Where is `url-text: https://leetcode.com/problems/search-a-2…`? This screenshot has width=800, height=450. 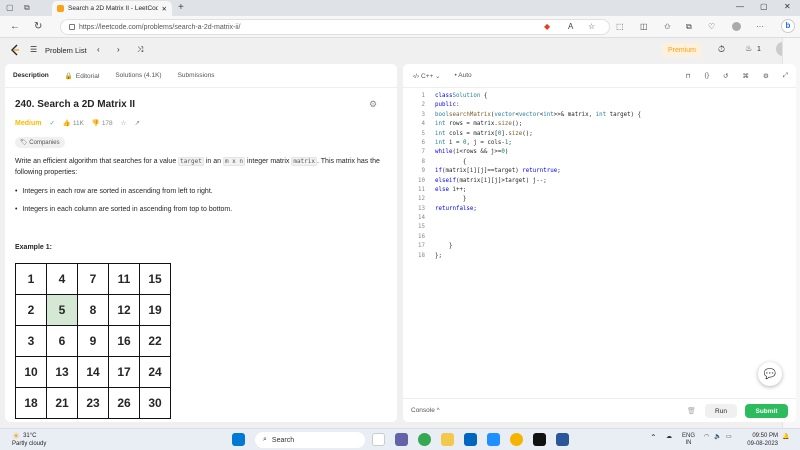 url-text: https://leetcode.com/problems/search-a-2… is located at coordinates (160, 27).